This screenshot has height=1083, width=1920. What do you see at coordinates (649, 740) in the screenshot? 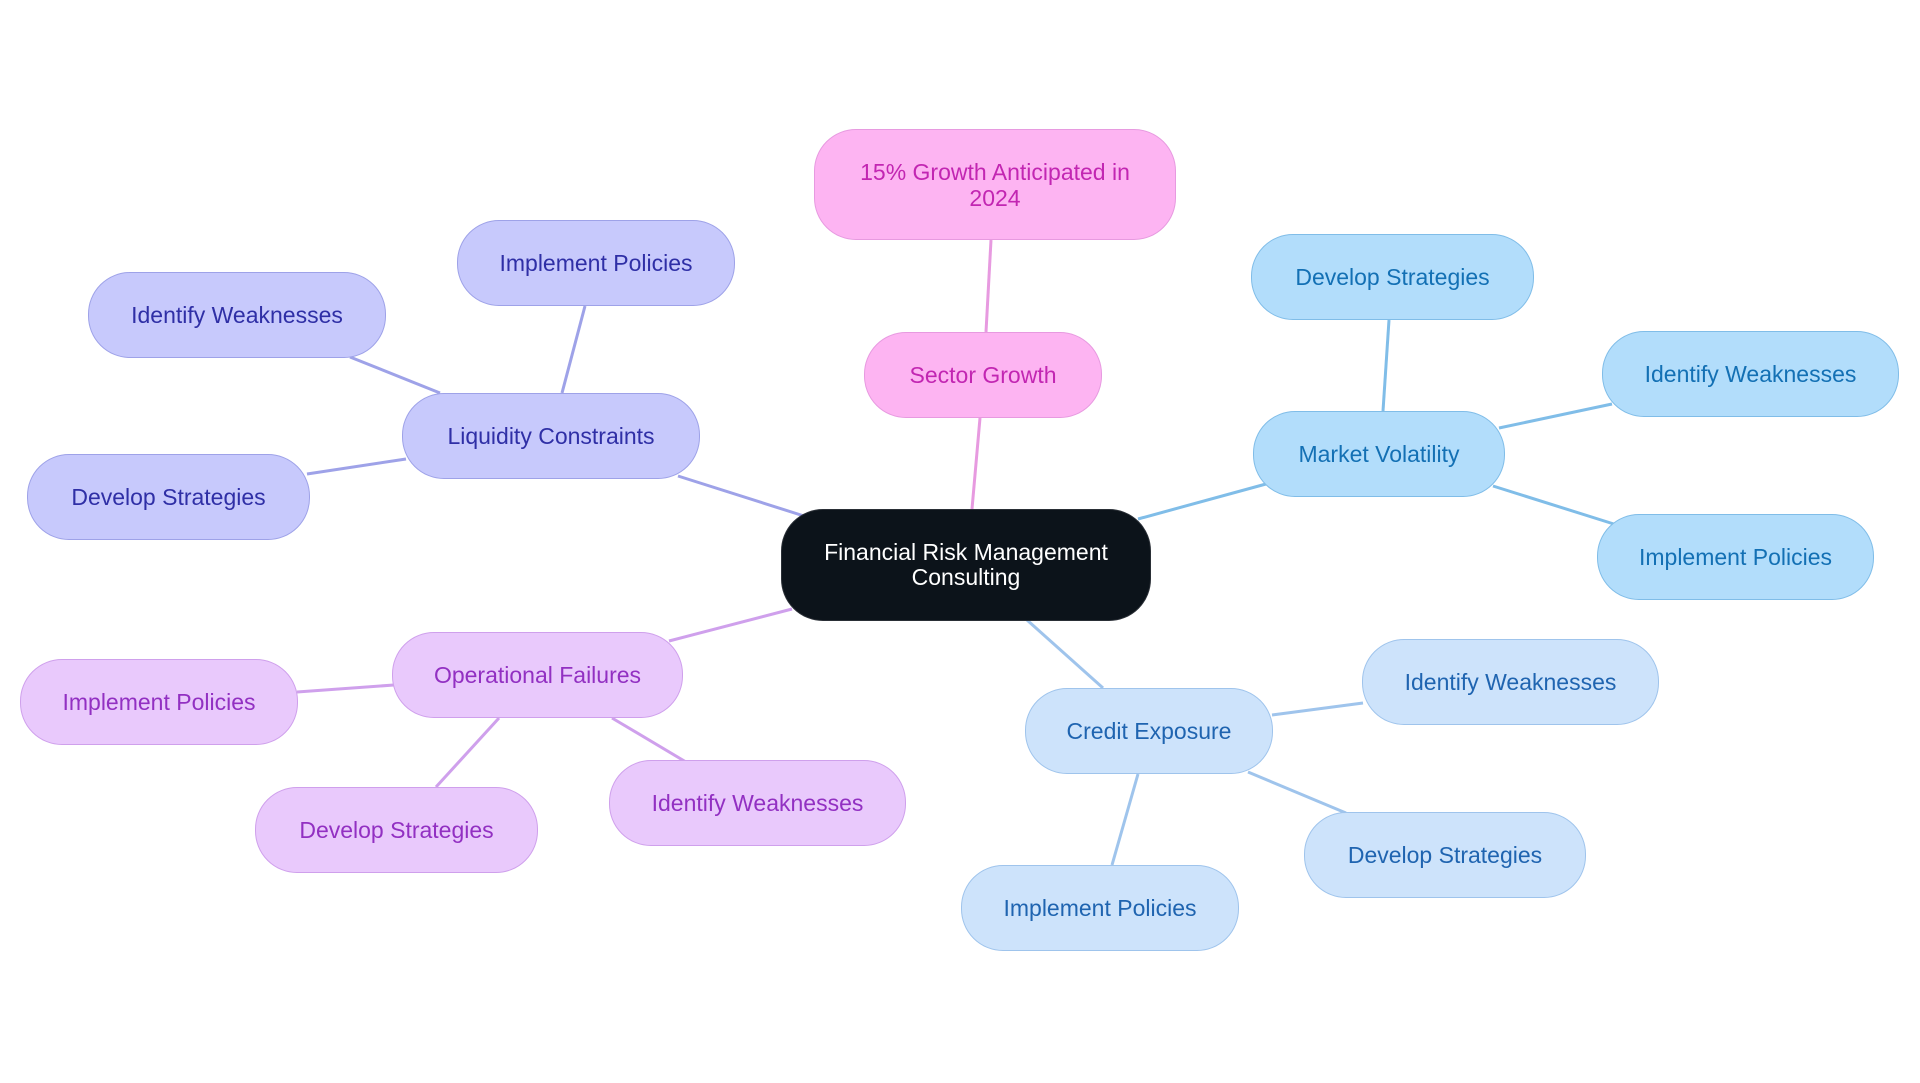
I see `edge-operational-failures-identify` at bounding box center [649, 740].